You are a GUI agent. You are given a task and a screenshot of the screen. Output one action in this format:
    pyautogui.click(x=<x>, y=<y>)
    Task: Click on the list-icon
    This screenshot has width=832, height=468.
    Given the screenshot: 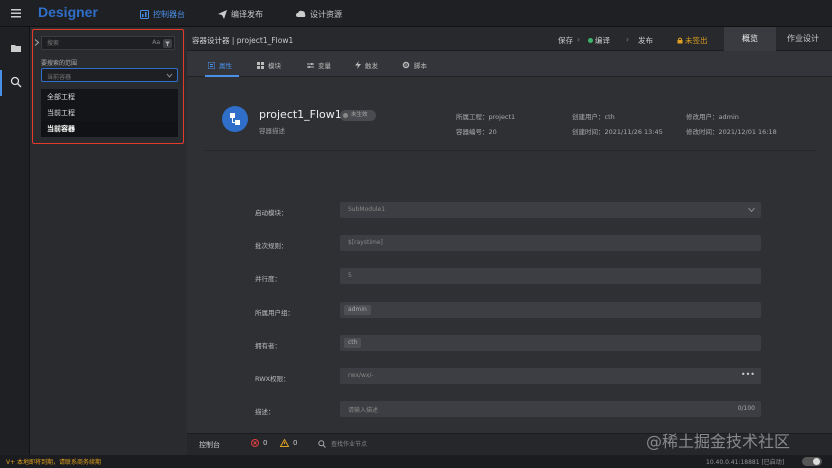 What is the action you would take?
    pyautogui.click(x=211, y=65)
    